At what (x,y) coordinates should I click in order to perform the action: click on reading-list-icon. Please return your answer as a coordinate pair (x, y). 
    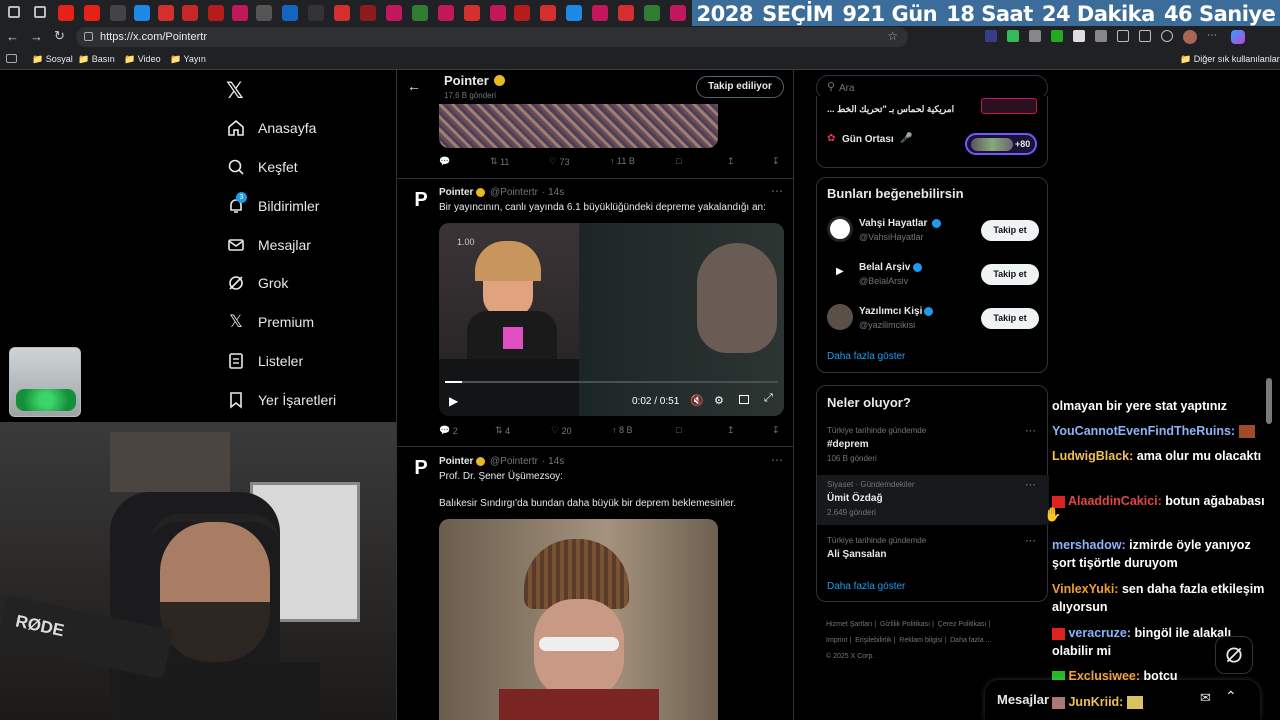
    Looking at the image, I should click on (11, 58).